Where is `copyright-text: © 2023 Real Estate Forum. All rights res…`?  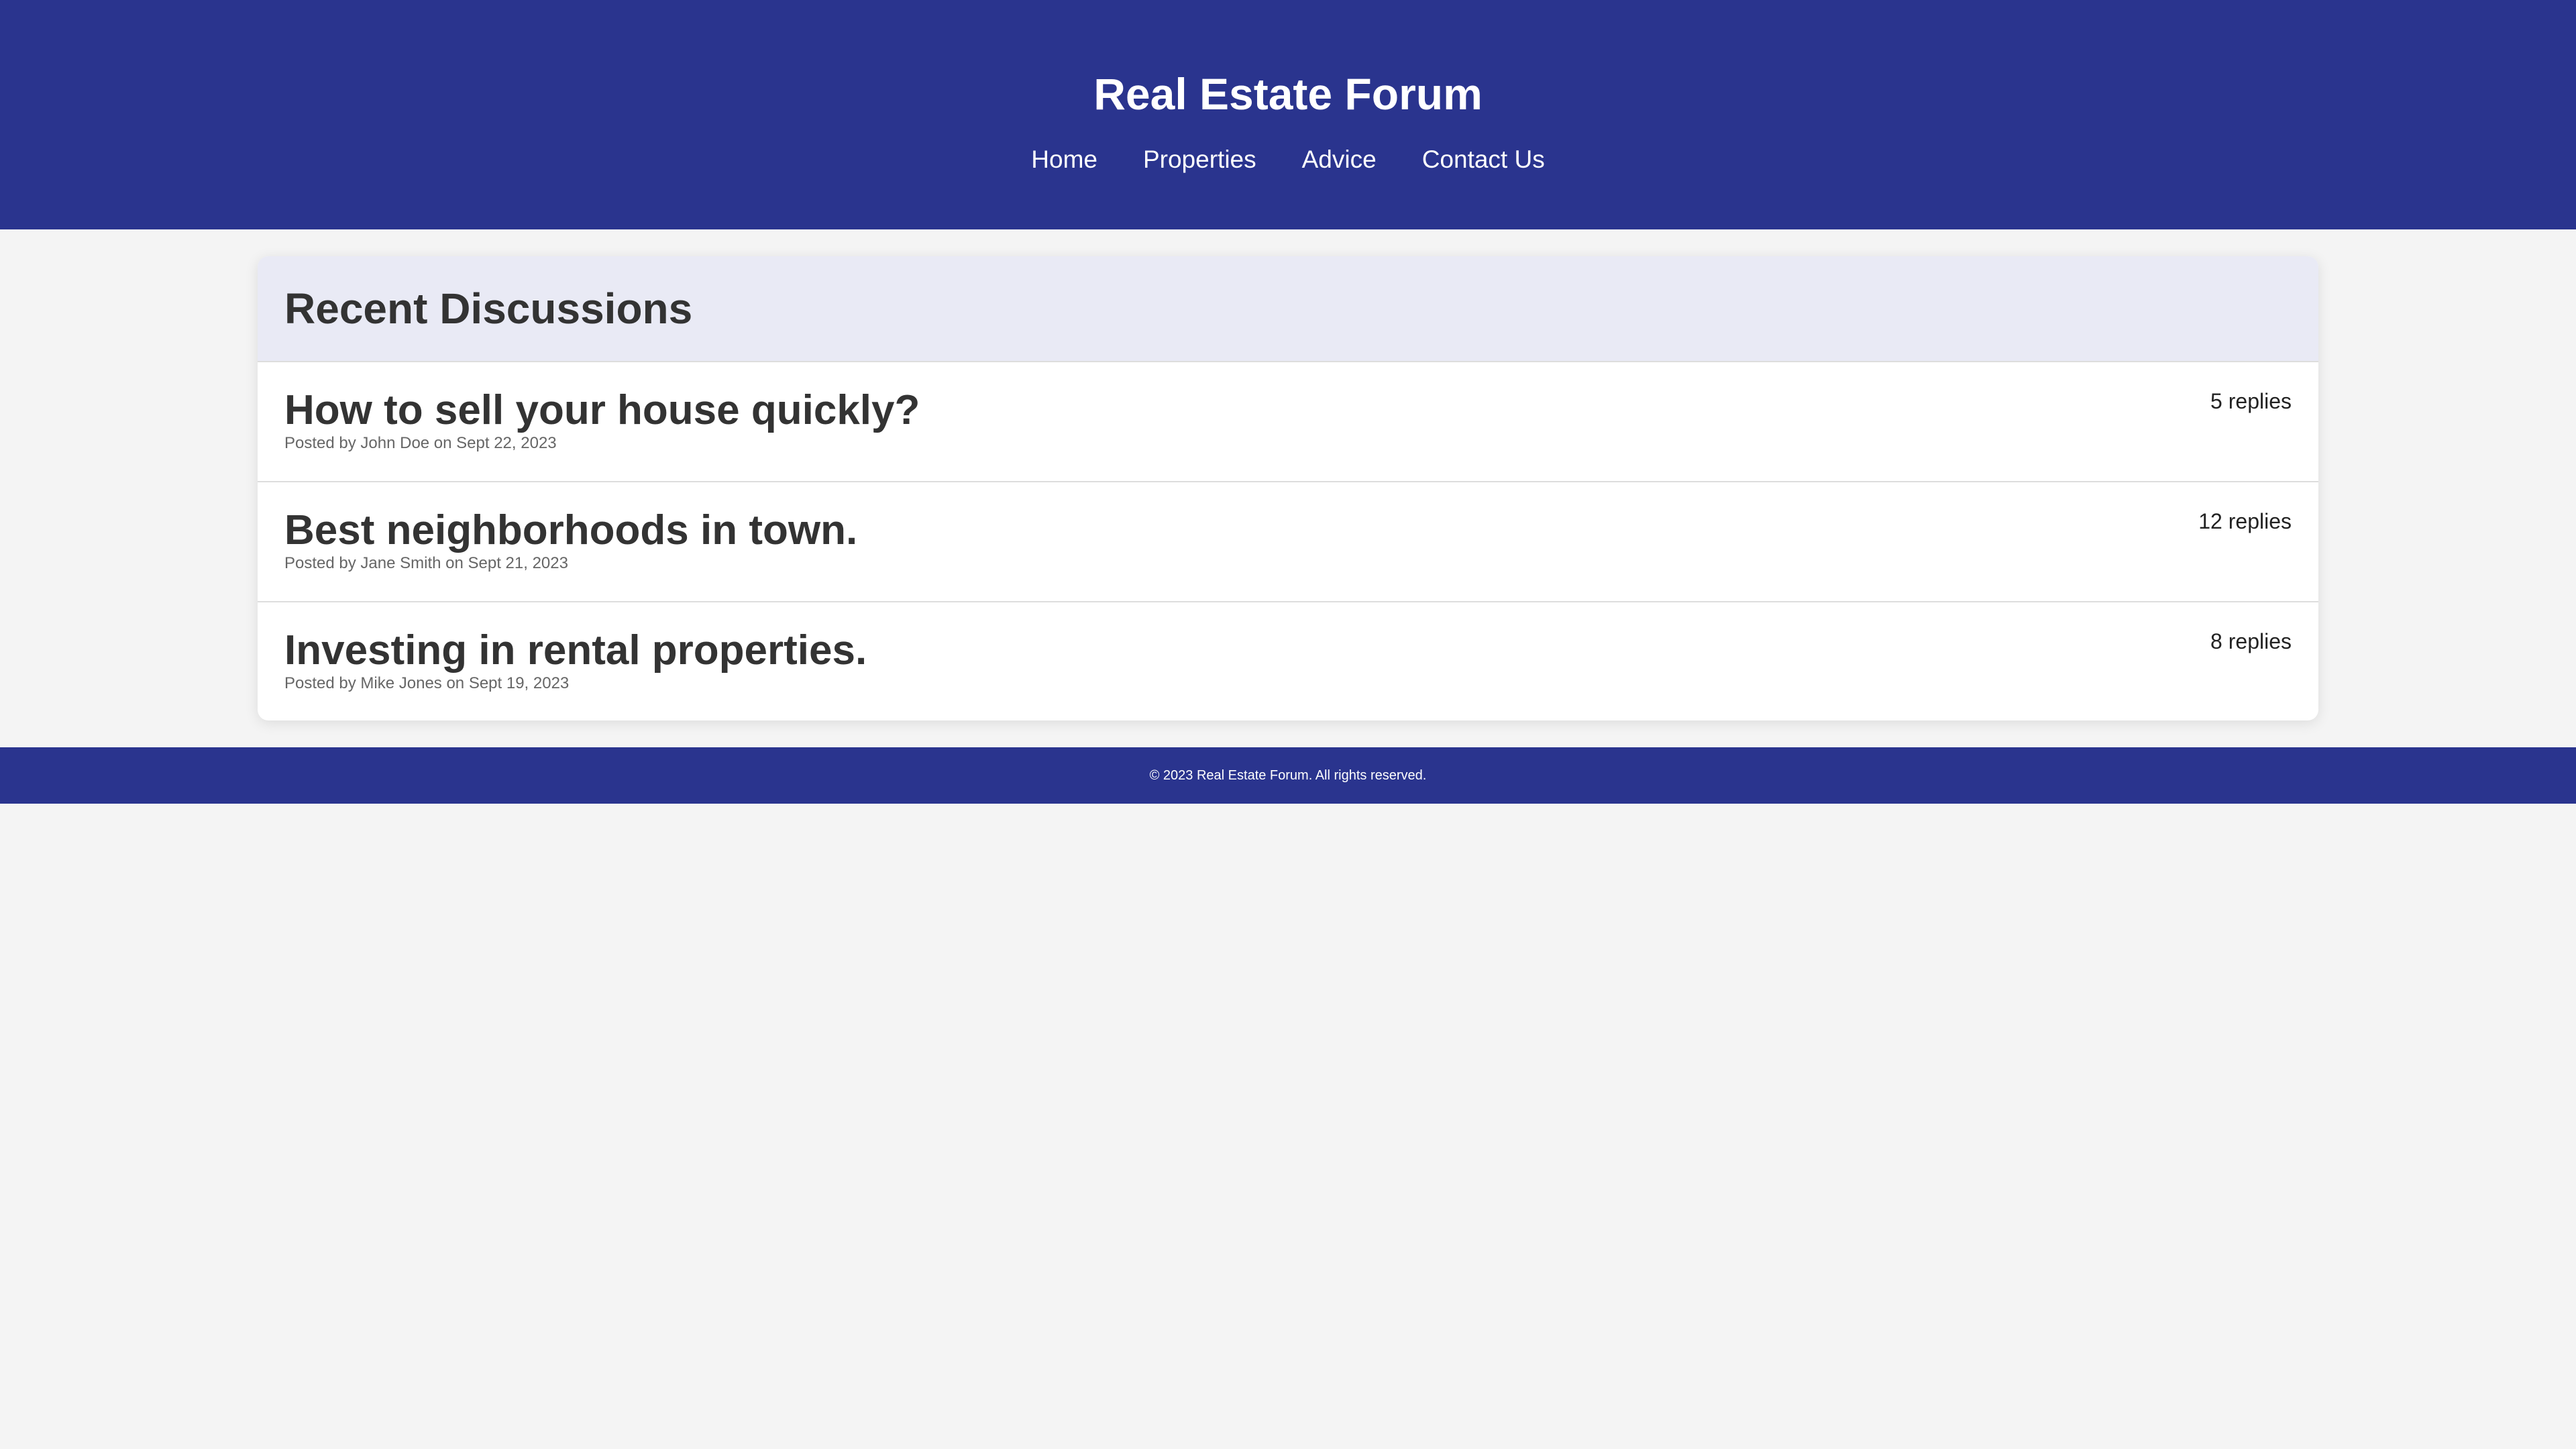
copyright-text: © 2023 Real Estate Forum. All rights res… is located at coordinates (1288, 775).